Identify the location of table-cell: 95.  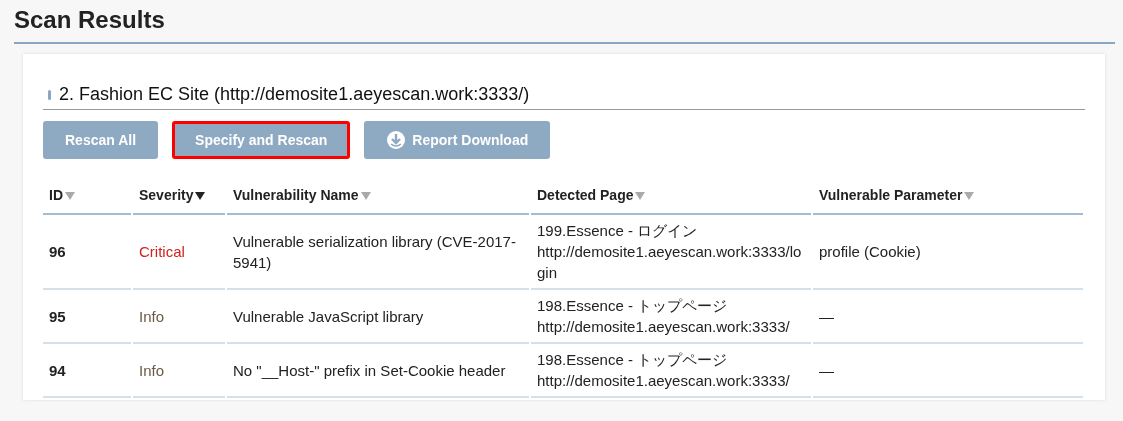
(87, 317).